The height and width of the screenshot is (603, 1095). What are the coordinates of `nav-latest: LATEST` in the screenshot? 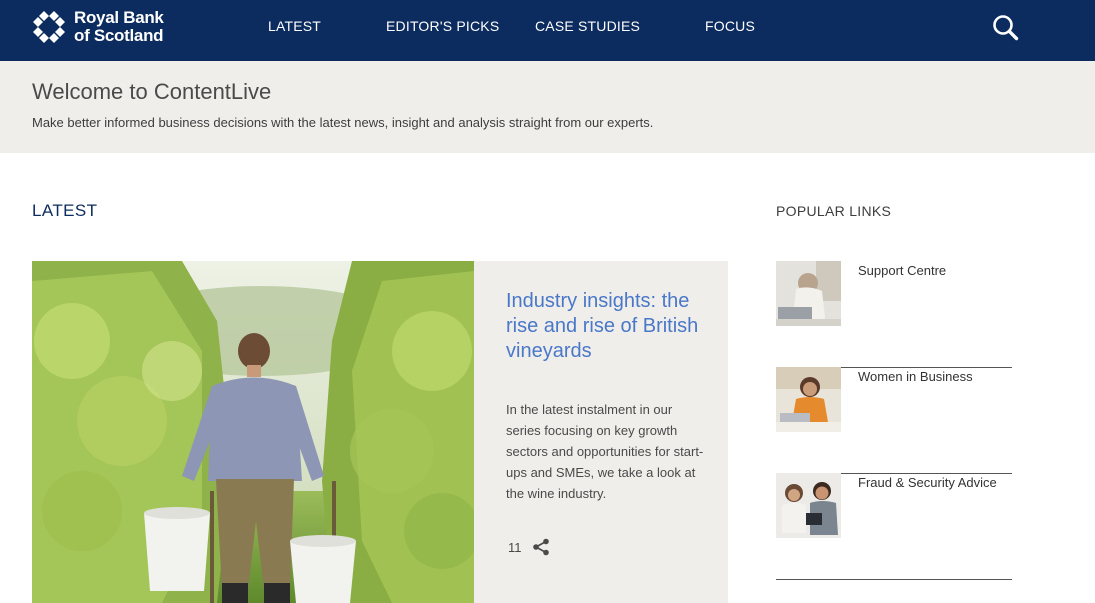 It's located at (294, 26).